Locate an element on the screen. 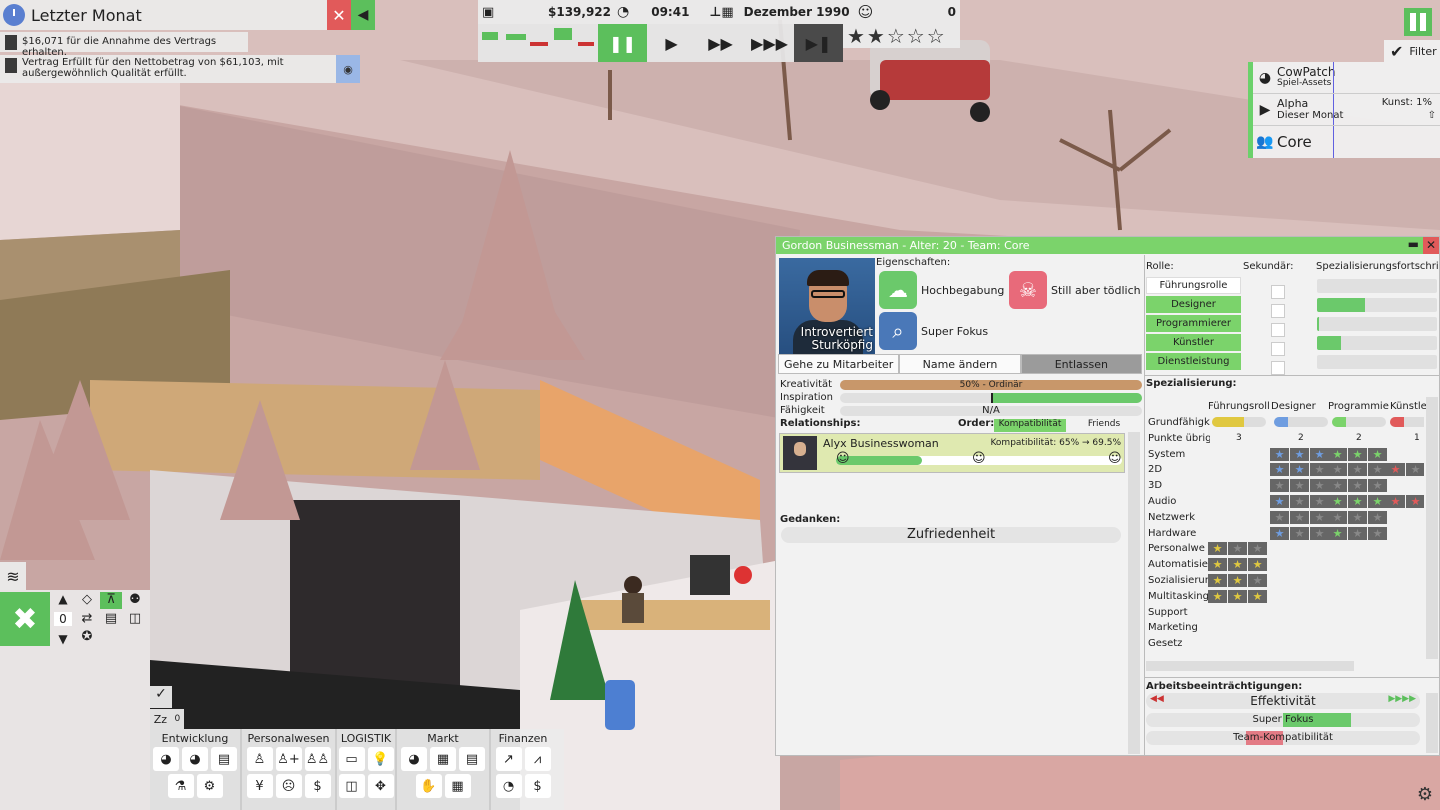  play-button: ▶ is located at coordinates (671, 43).